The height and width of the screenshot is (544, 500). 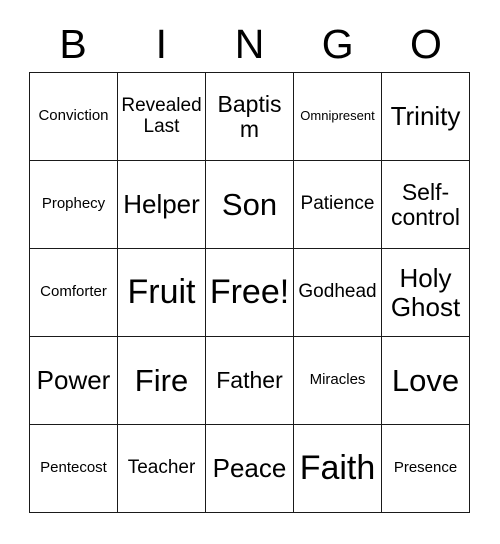 I want to click on bingo-cell-label: Holy Ghost, so click(x=425, y=292).